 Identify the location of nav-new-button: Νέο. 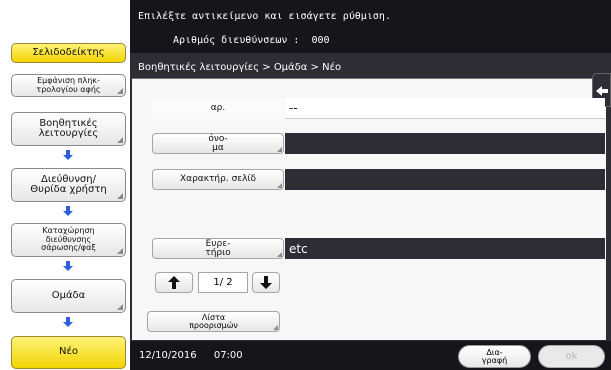
(68, 352).